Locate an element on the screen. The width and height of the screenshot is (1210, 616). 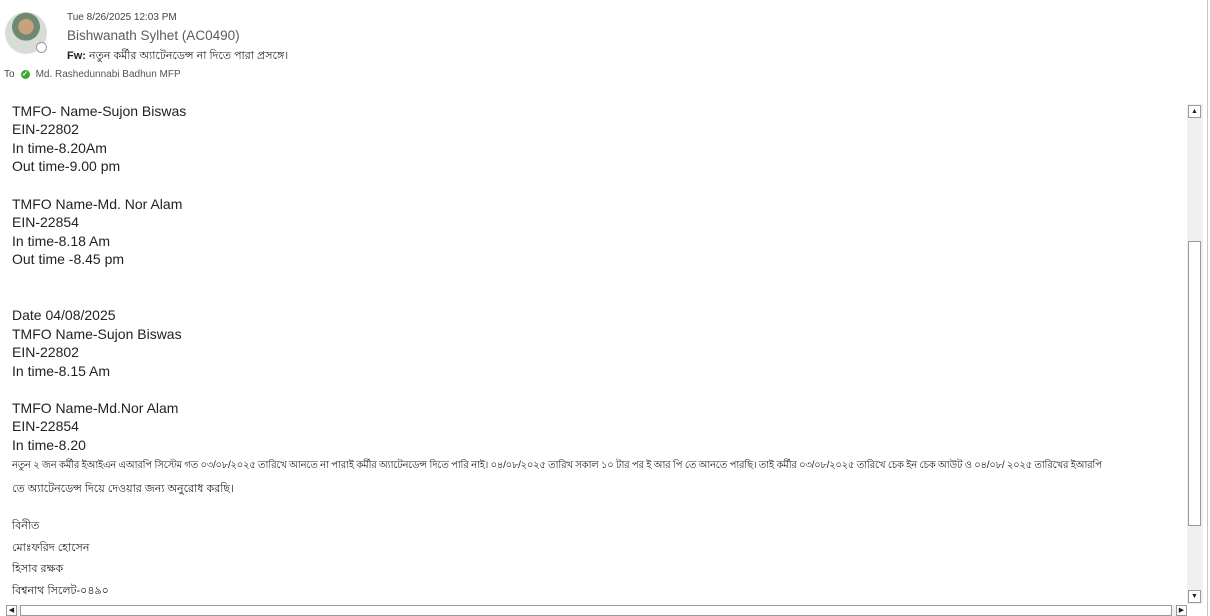
forward-prefix: Fw: is located at coordinates (76, 56).